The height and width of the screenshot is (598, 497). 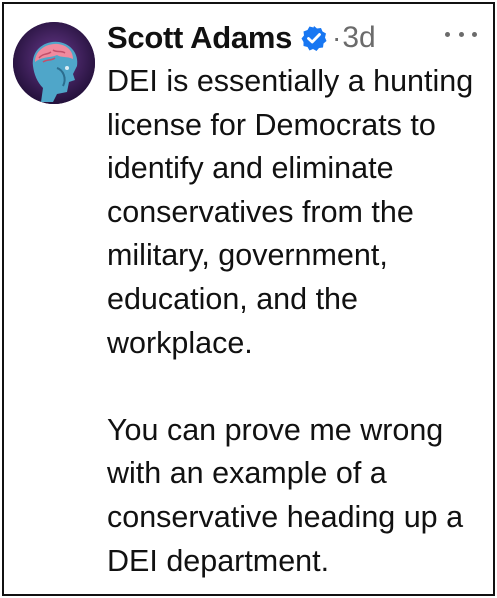 I want to click on verified-badge-icon, so click(x=314, y=38).